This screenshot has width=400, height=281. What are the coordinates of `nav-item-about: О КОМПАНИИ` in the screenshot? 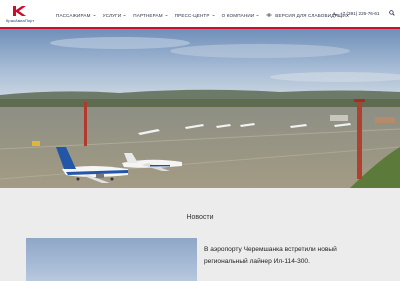 It's located at (241, 15).